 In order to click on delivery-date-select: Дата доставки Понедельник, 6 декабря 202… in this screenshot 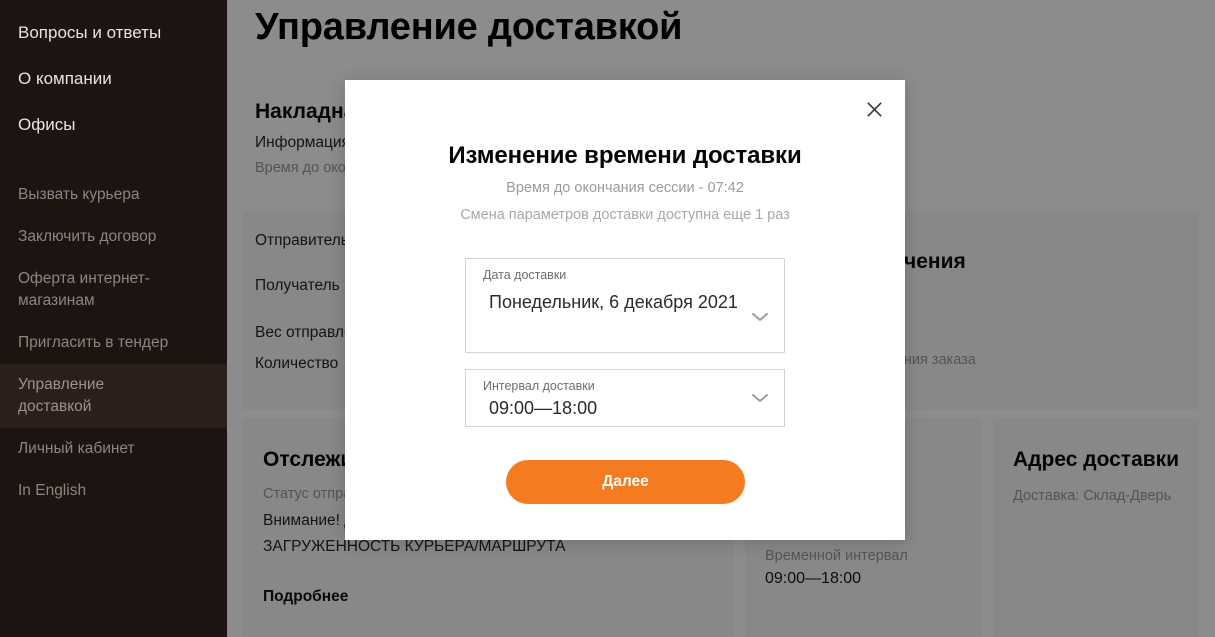, I will do `click(625, 305)`.